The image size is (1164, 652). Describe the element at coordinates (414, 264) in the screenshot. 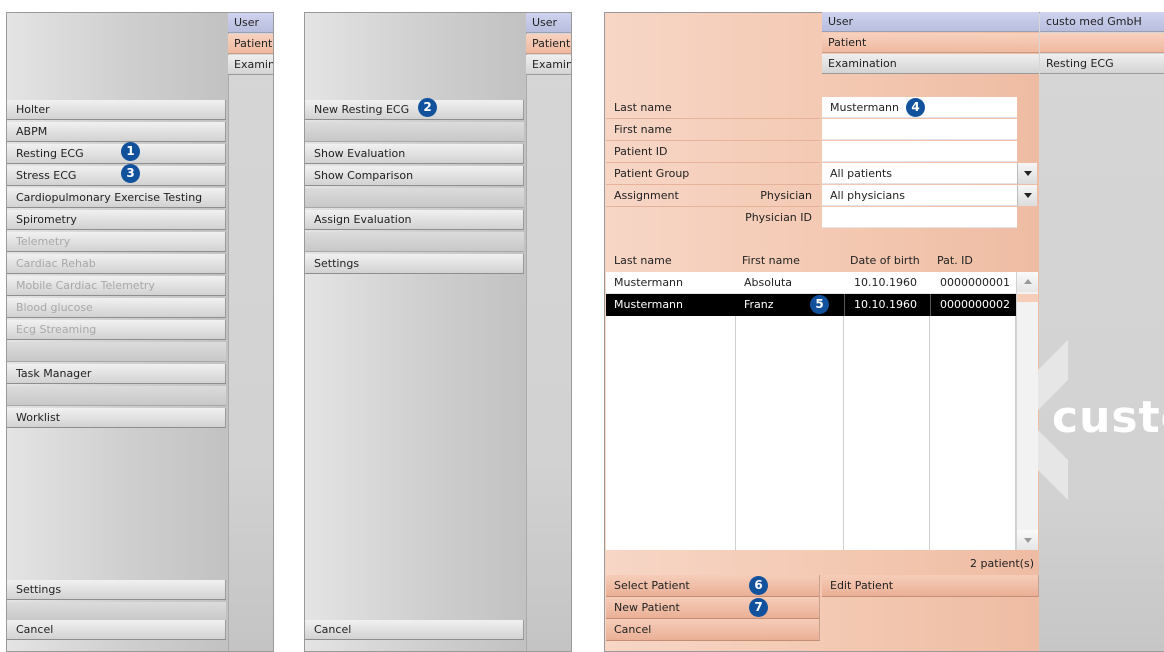

I see `ecg-settings-button: Settings` at that location.